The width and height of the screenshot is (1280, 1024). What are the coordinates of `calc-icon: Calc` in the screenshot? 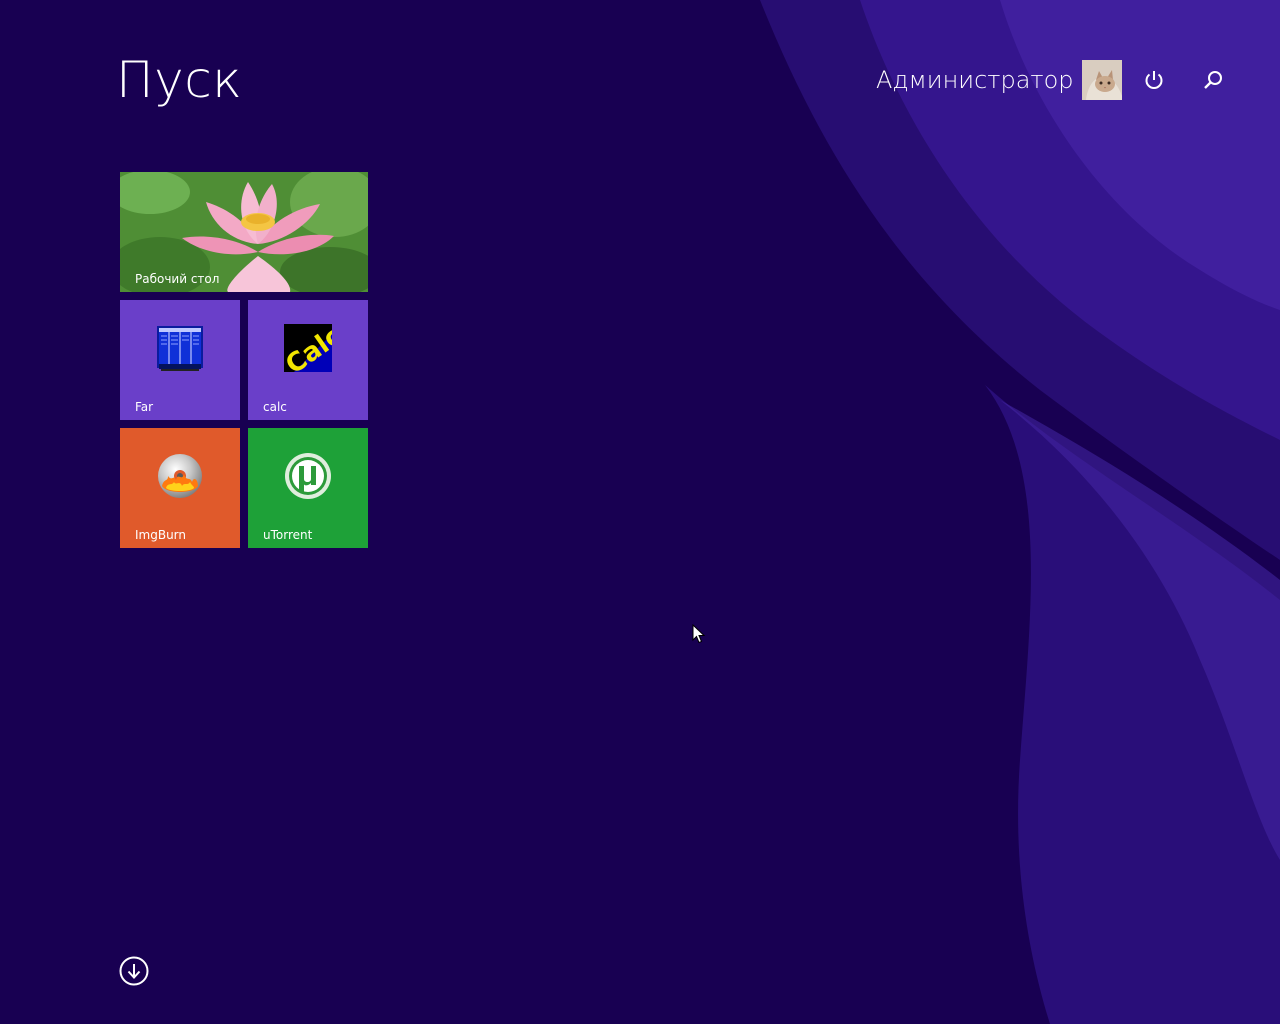 It's located at (308, 348).